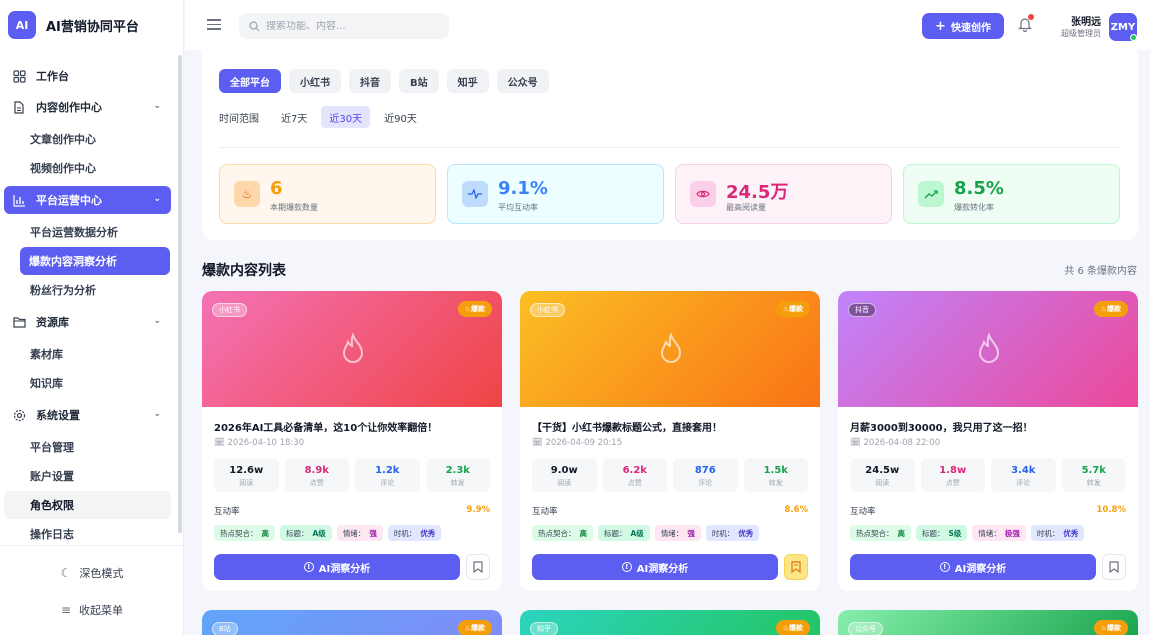 Image resolution: width=1150 pixels, height=635 pixels. Describe the element at coordinates (757, 192) in the screenshot. I see `stat-value: 24.5万` at that location.